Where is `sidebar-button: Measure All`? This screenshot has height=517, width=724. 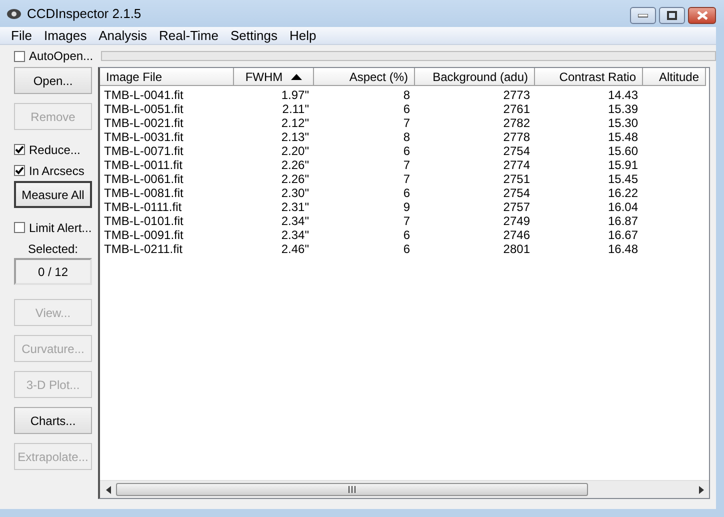
sidebar-button: Measure All is located at coordinates (53, 194).